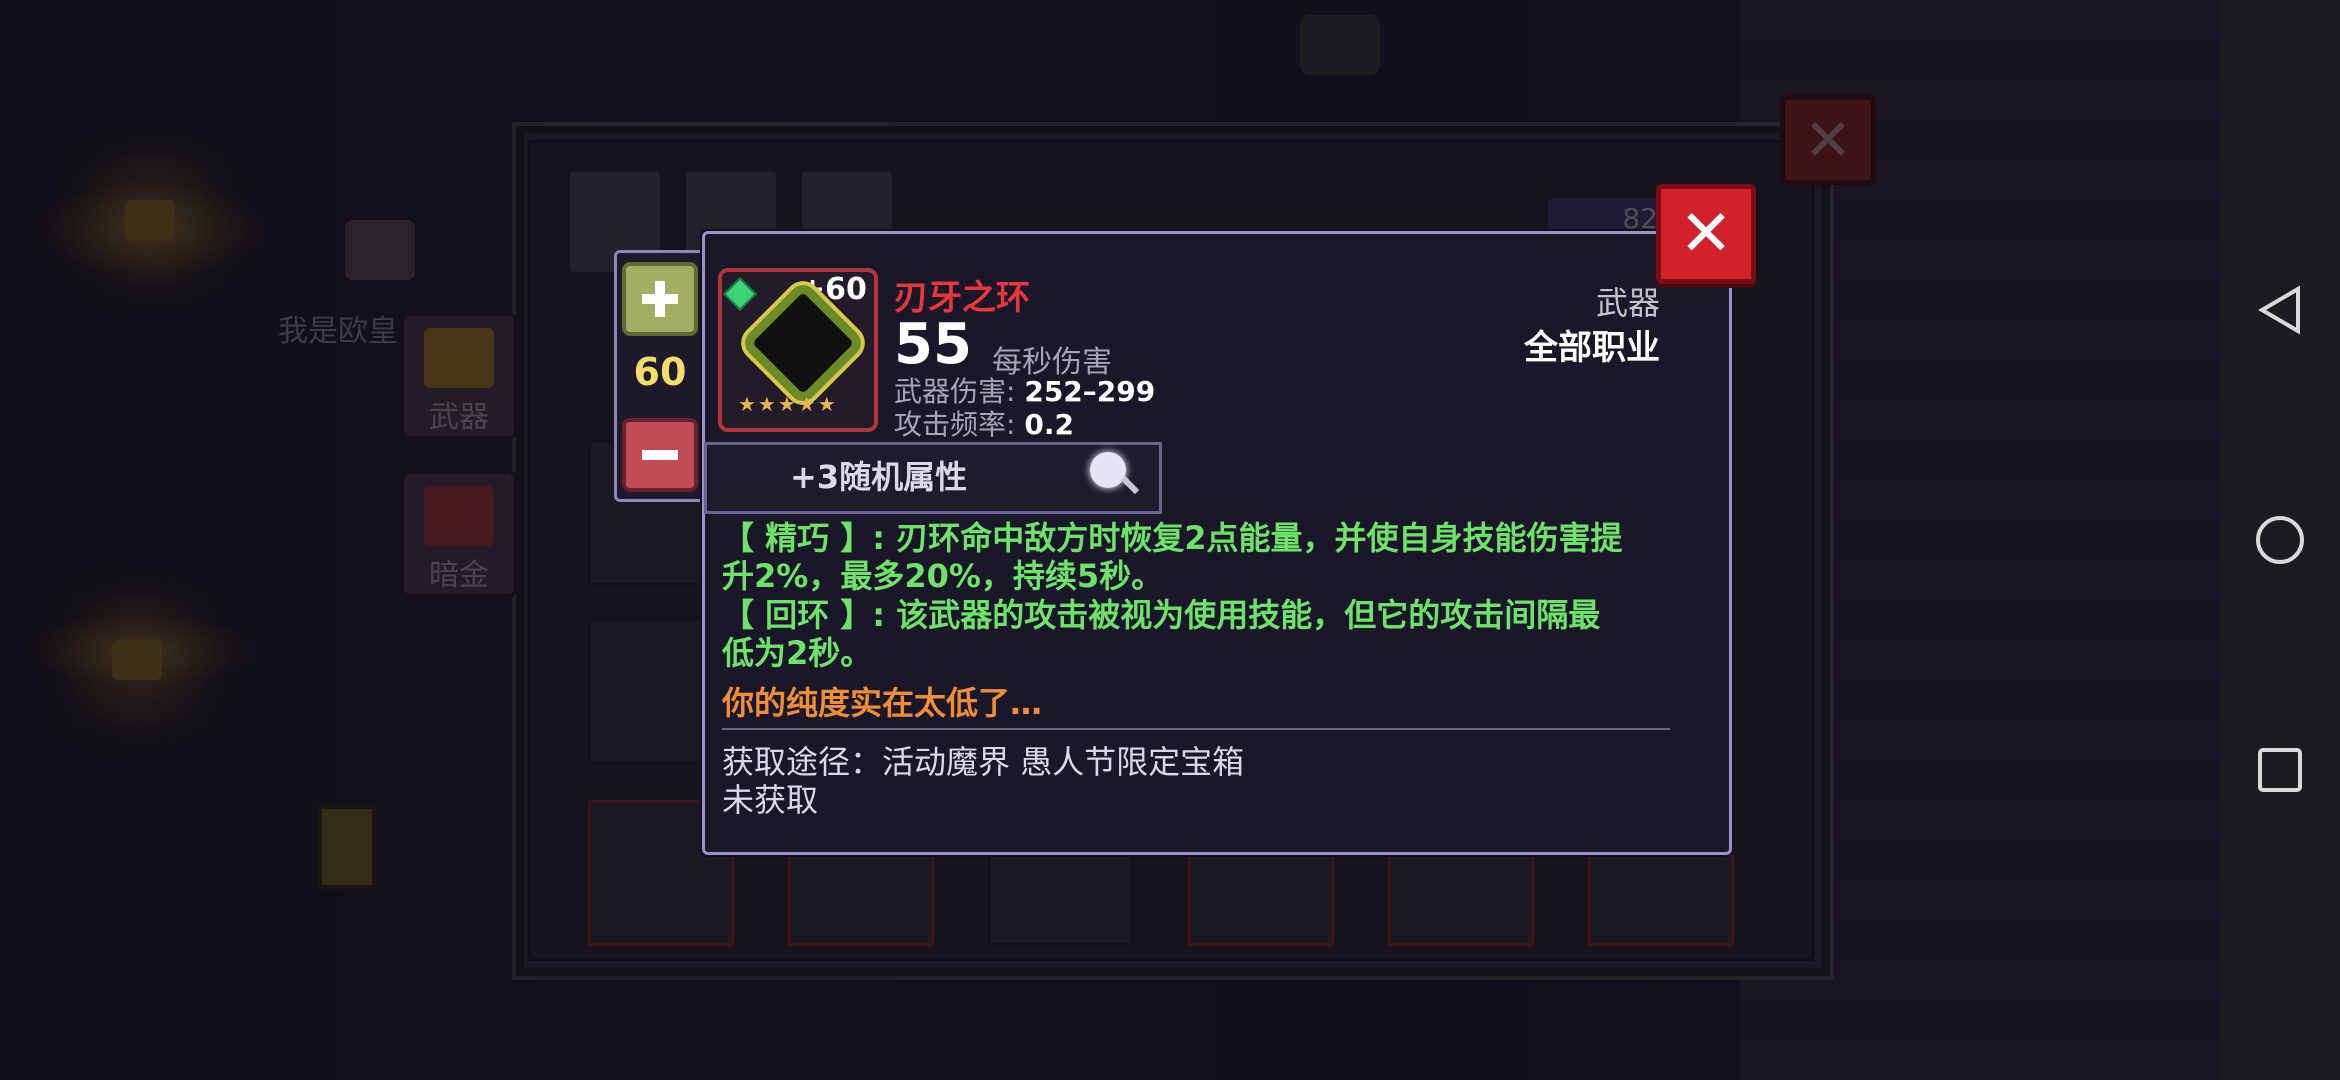  I want to click on rate-value: 0.2, so click(1049, 424).